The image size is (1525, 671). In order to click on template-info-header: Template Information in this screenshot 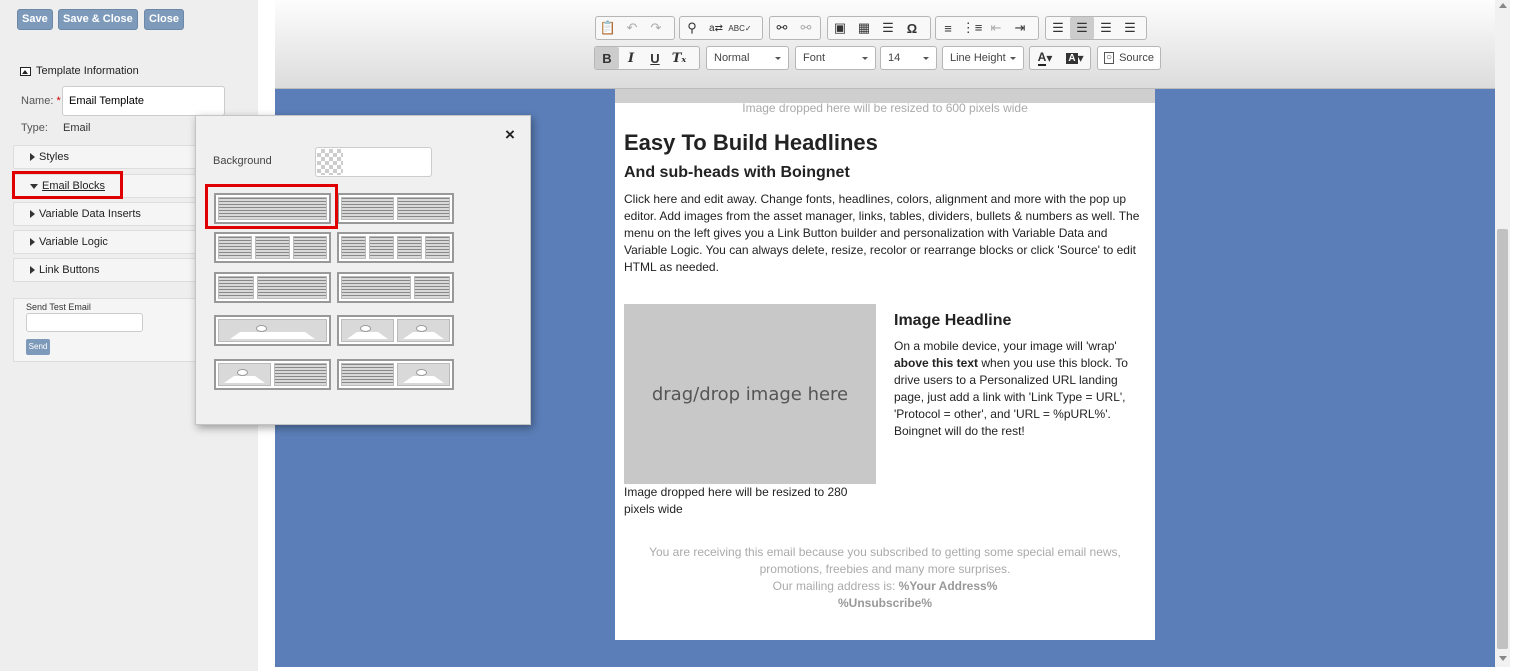, I will do `click(79, 71)`.